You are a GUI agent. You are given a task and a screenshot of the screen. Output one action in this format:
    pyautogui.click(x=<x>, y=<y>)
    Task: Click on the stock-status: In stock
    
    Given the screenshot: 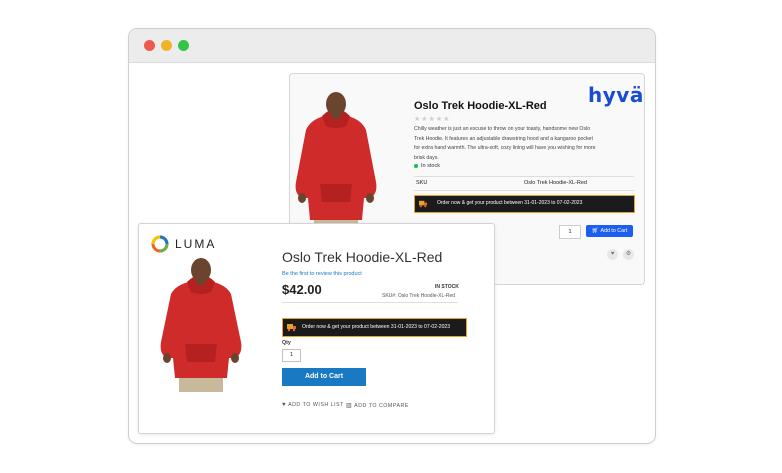 What is the action you would take?
    pyautogui.click(x=427, y=166)
    